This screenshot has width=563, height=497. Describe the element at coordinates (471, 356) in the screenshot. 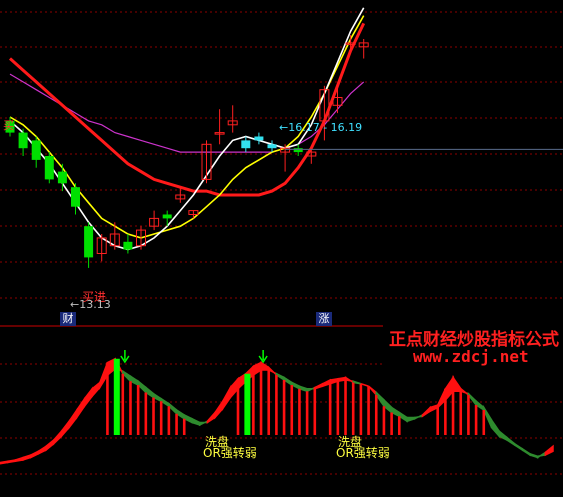

I see `watermark-url: www.zdcj.net` at that location.